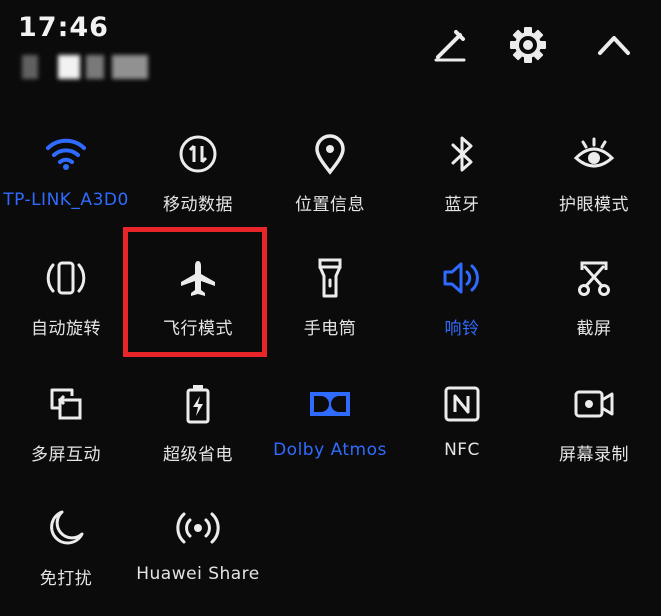  I want to click on notification-icons-blurred, so click(92, 67).